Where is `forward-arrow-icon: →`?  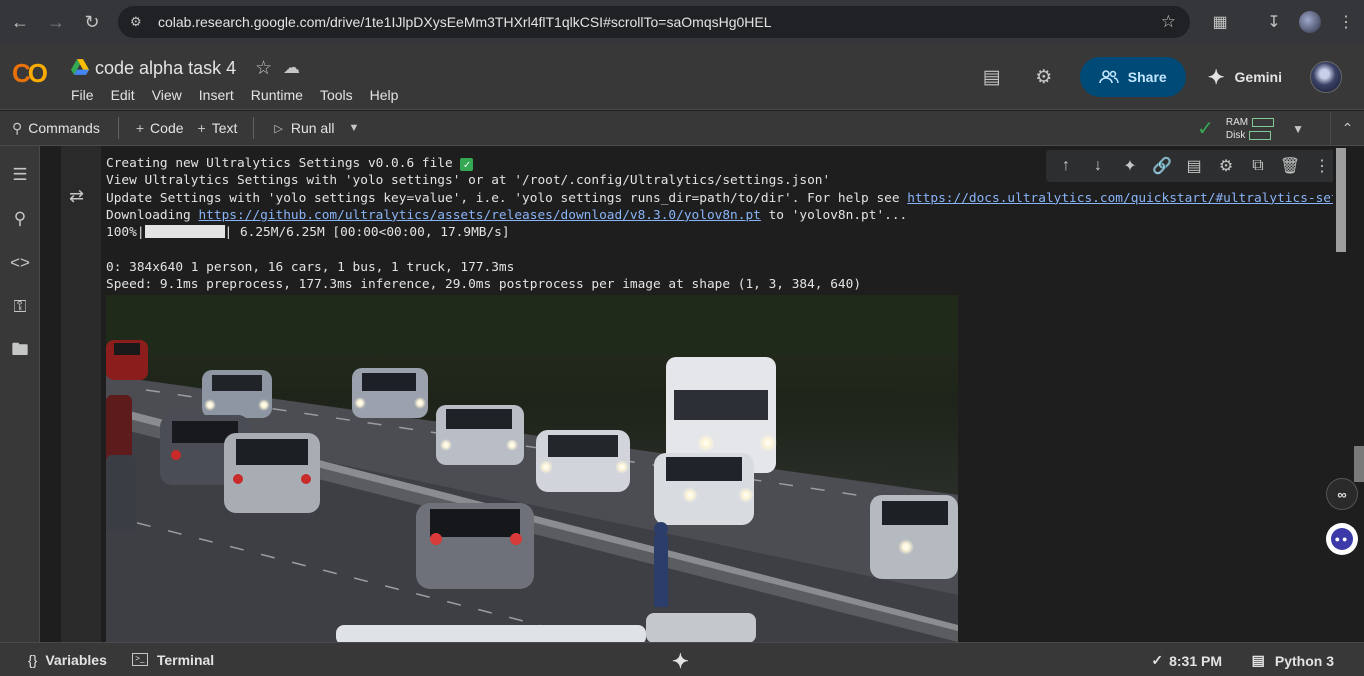 forward-arrow-icon: → is located at coordinates (56, 22).